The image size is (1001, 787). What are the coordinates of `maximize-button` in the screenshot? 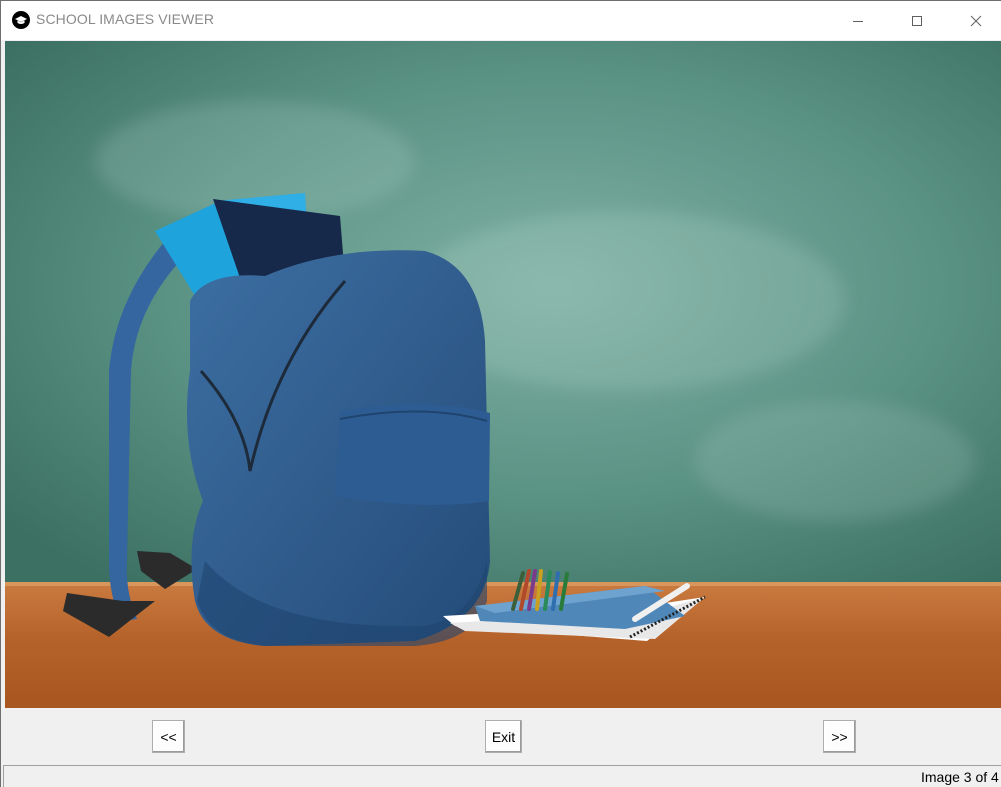 It's located at (917, 20).